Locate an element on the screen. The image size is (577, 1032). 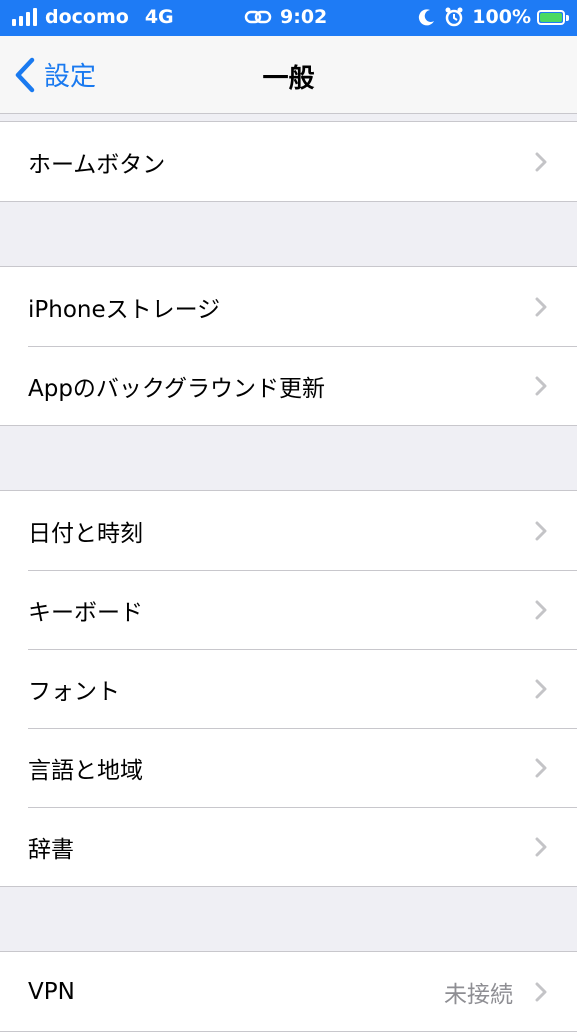
status-right: 100% is located at coordinates (493, 17).